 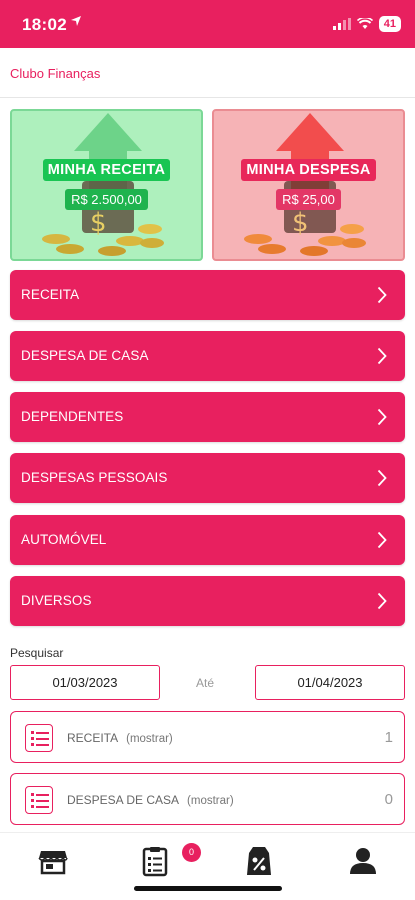 I want to click on status-indicators: 41, so click(x=366, y=24).